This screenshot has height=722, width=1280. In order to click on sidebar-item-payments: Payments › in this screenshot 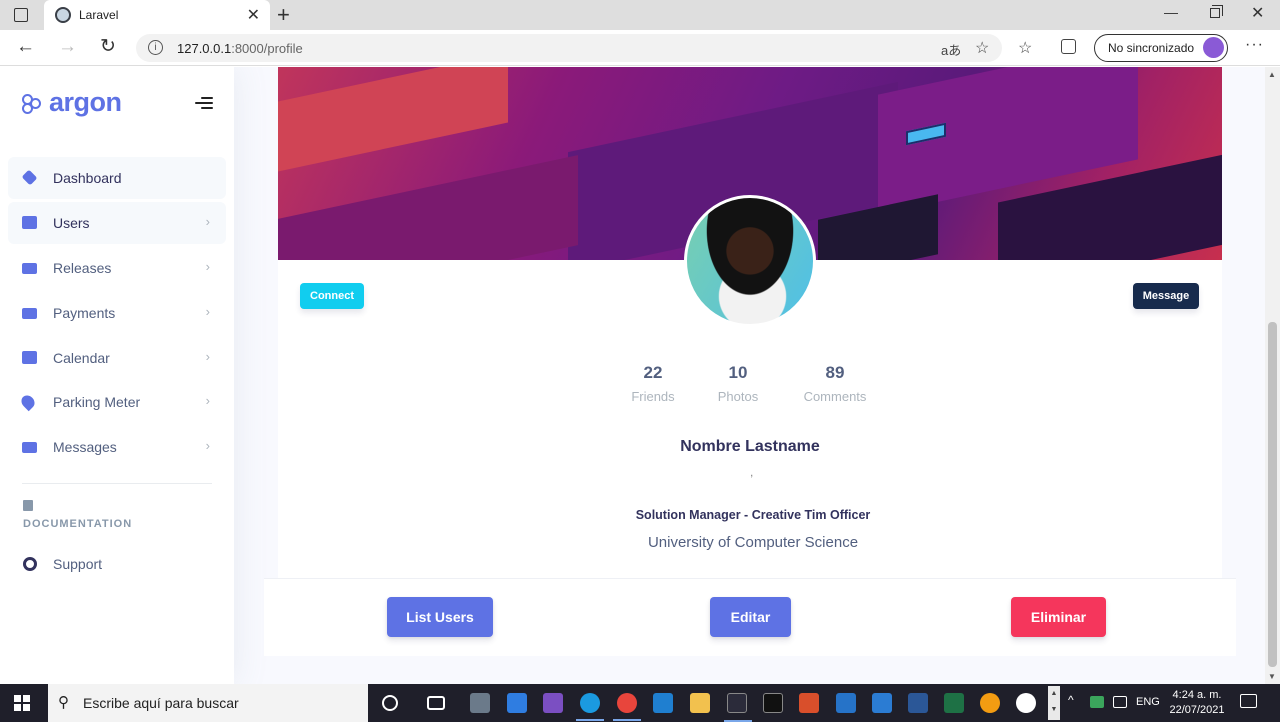, I will do `click(117, 313)`.